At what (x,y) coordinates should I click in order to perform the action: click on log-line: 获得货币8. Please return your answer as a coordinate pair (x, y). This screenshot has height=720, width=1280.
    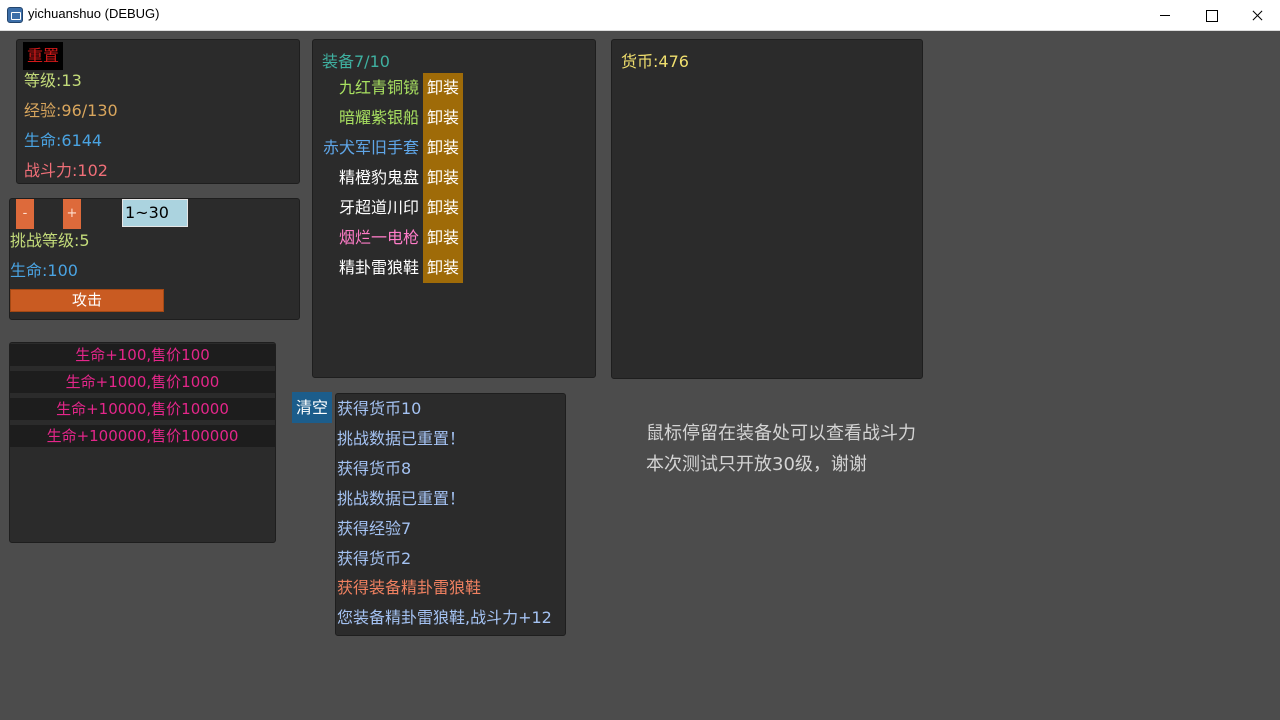
    Looking at the image, I should click on (374, 468).